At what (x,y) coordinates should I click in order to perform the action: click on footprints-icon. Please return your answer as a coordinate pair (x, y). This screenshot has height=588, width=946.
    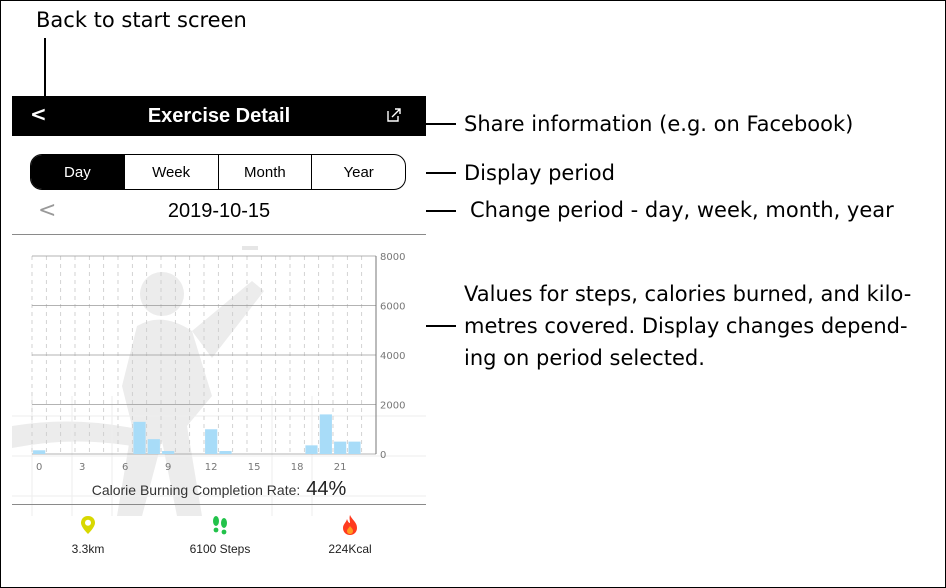
    Looking at the image, I should click on (220, 525).